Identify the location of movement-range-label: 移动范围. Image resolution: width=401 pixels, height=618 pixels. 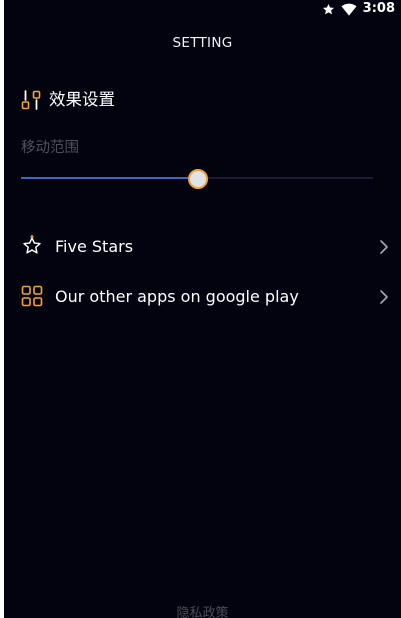
(50, 148).